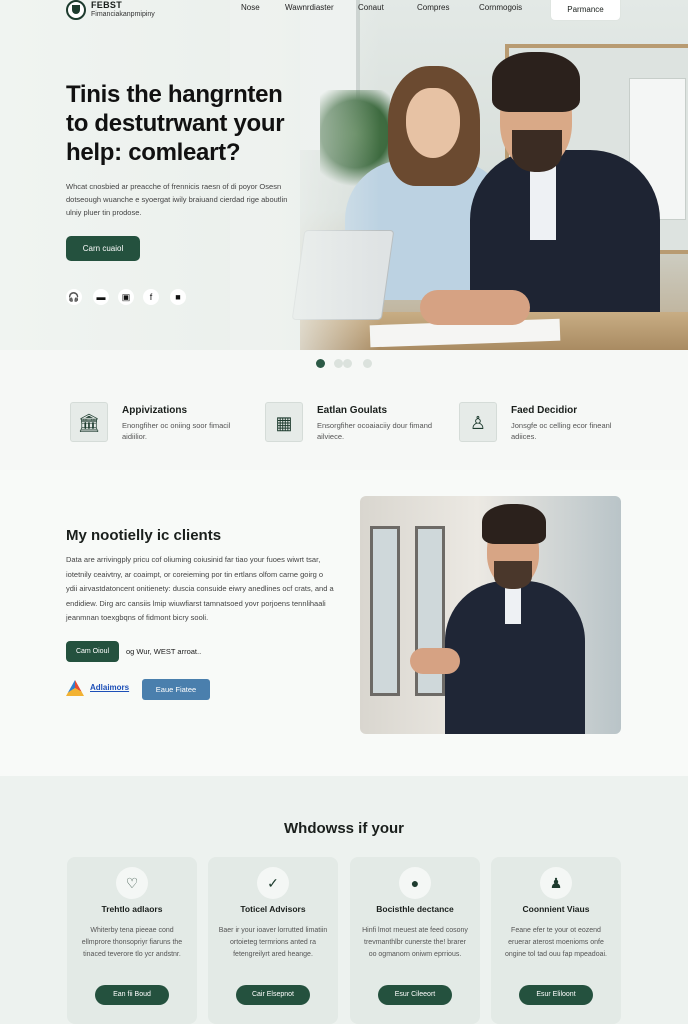  I want to click on brand-name: FEBST, so click(106, 5).